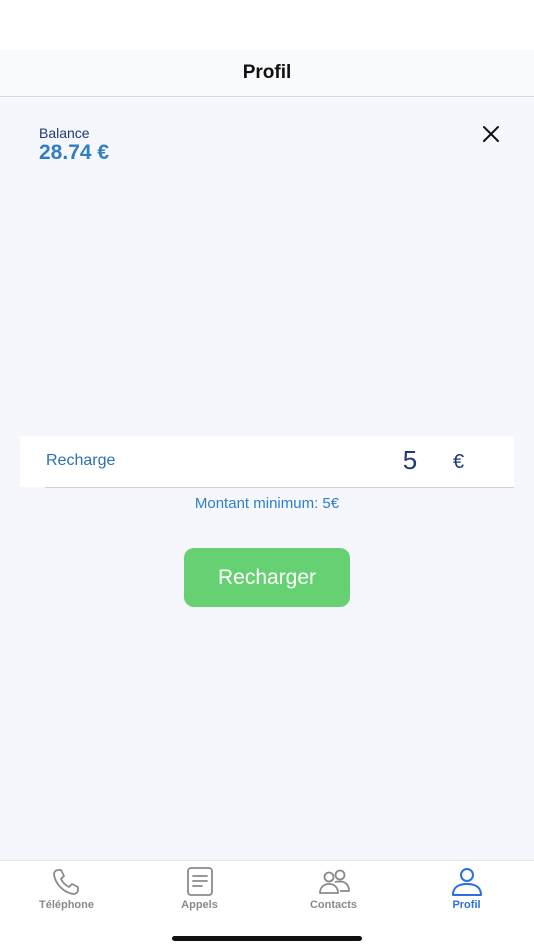 This screenshot has width=534, height=950. What do you see at coordinates (81, 460) in the screenshot?
I see `recharge-label: Recharge` at bounding box center [81, 460].